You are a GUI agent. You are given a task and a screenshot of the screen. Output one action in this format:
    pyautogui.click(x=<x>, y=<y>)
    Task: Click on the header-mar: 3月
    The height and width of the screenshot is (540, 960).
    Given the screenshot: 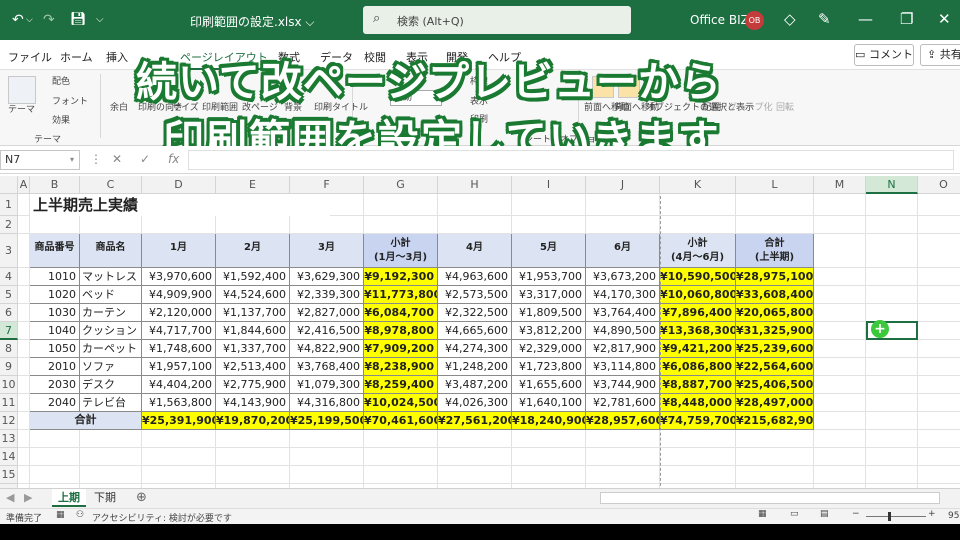 What is the action you would take?
    pyautogui.click(x=327, y=251)
    